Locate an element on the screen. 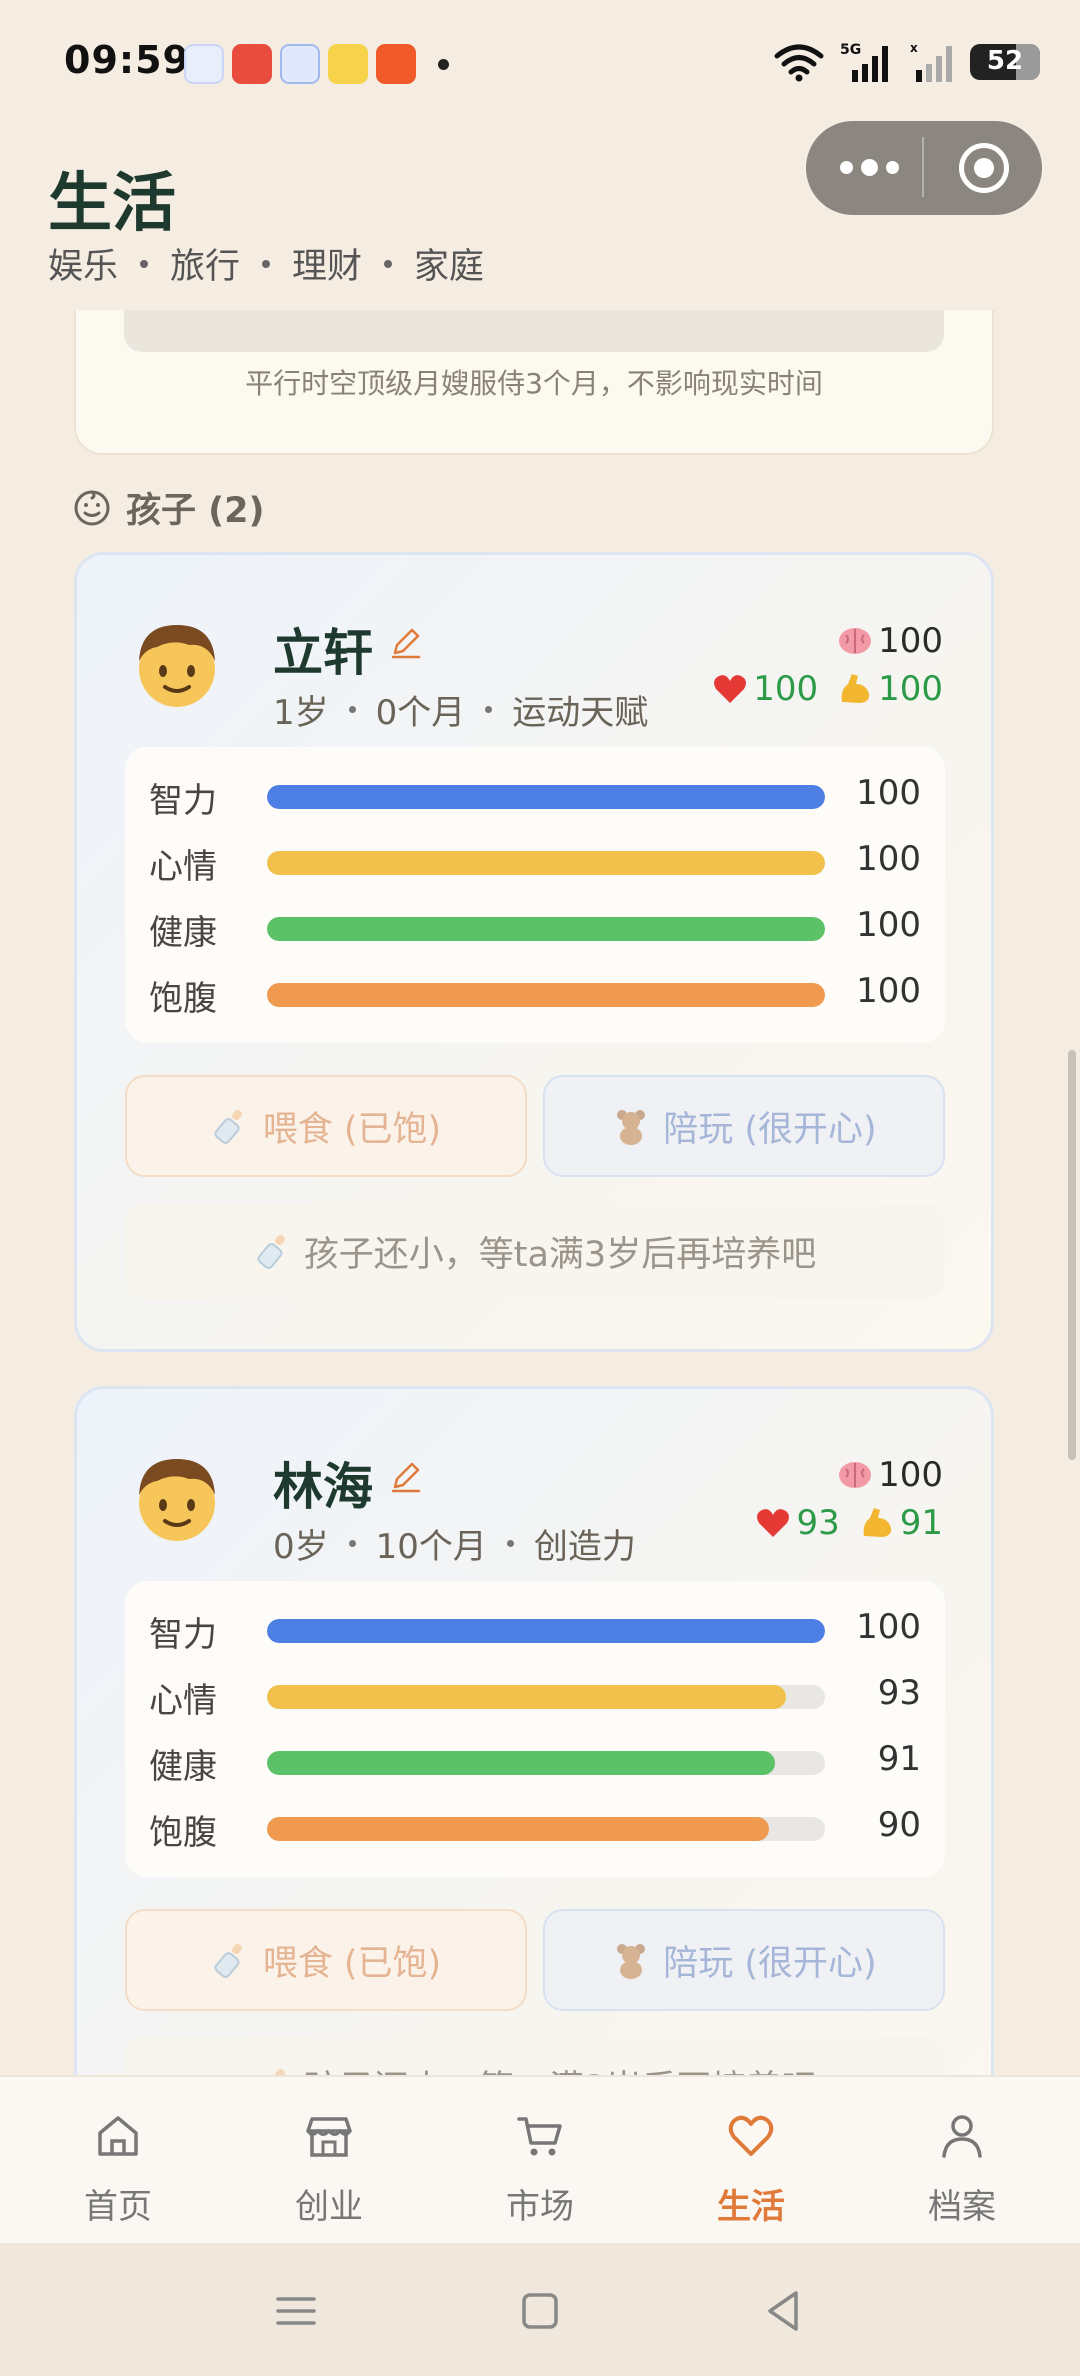 The height and width of the screenshot is (2376, 1080). subtitle-item: 理财 is located at coordinates (327, 267).